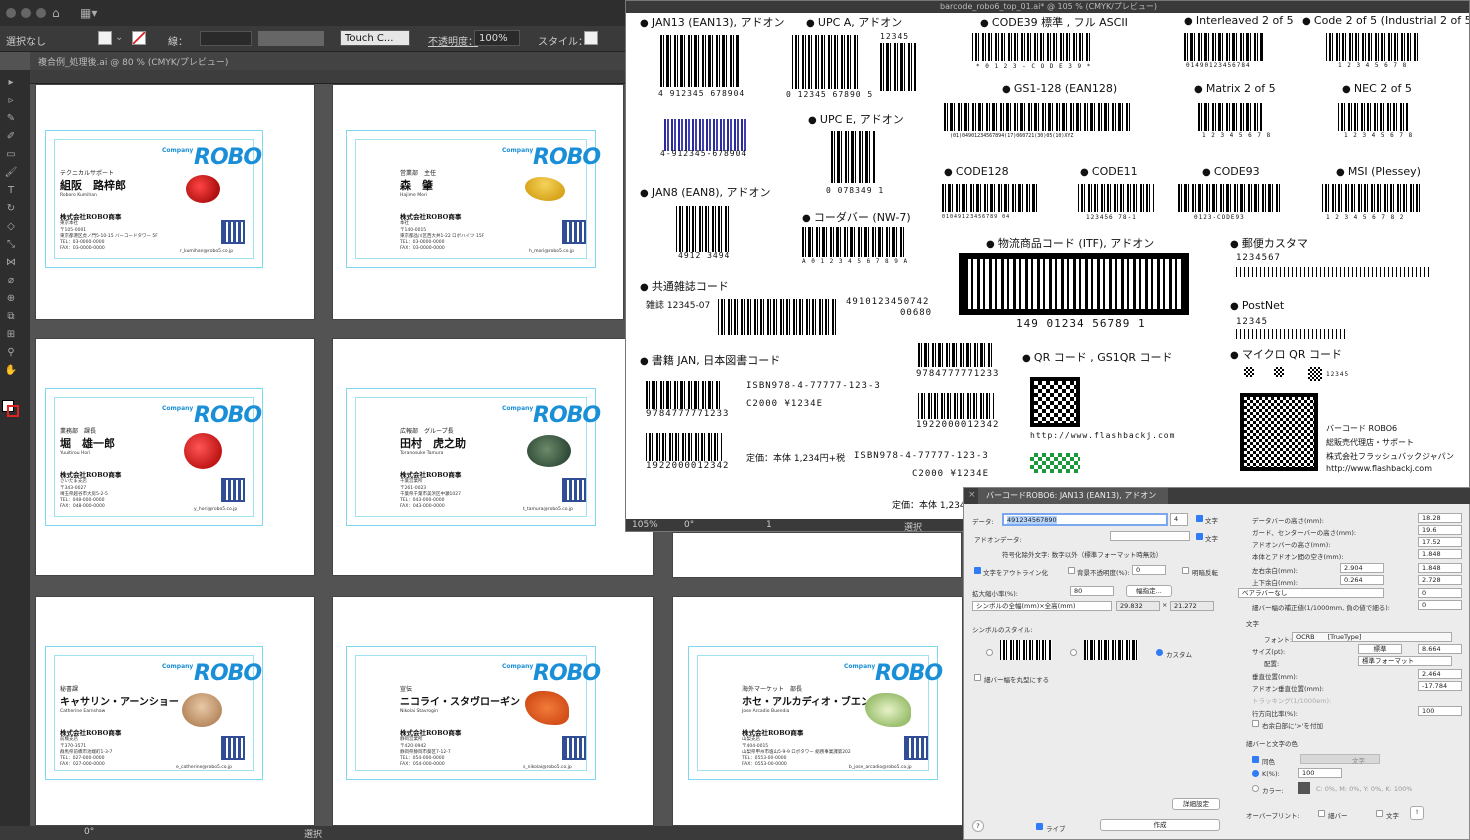  What do you see at coordinates (105, 38) in the screenshot?
I see `fill-swatch` at bounding box center [105, 38].